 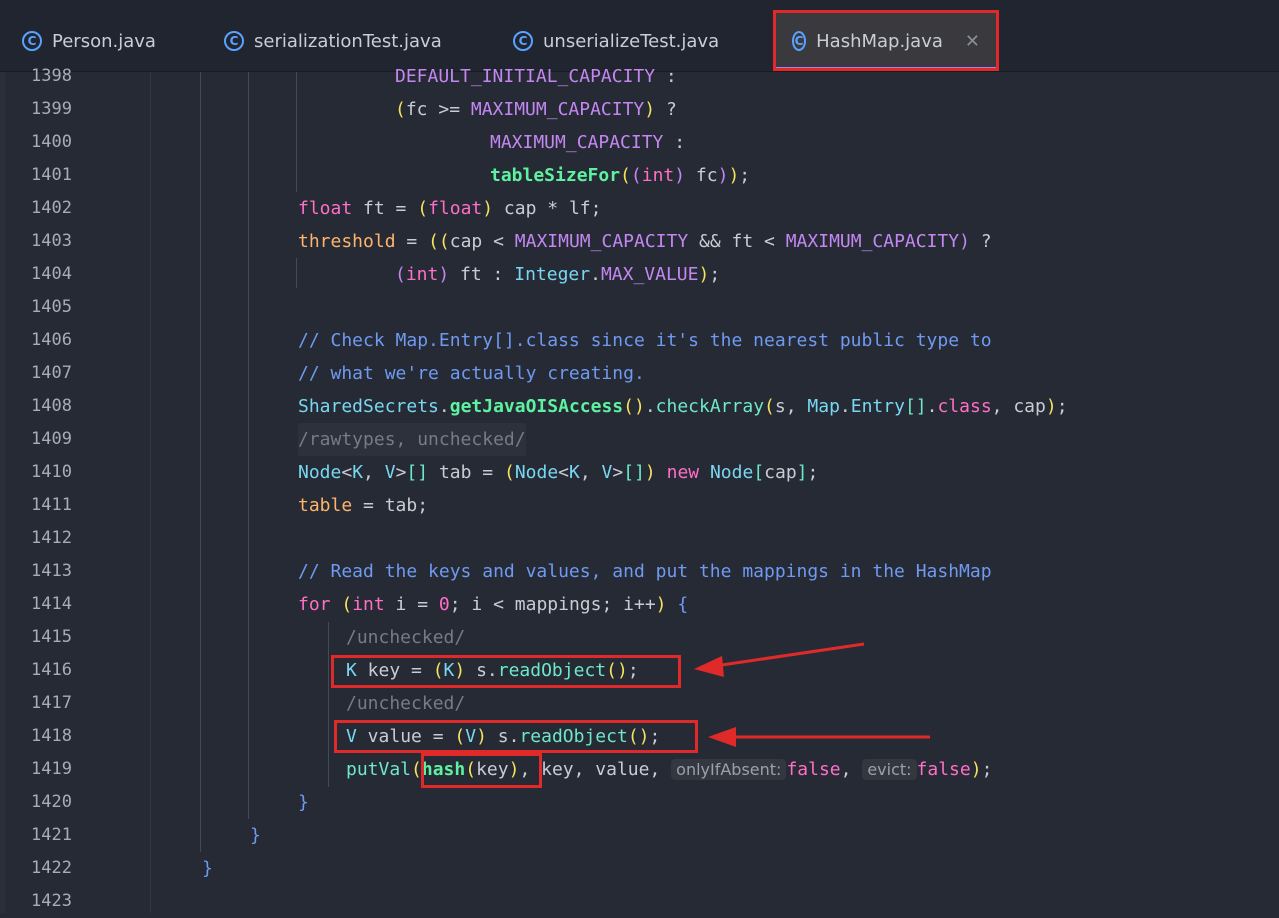 What do you see at coordinates (493, 604) in the screenshot?
I see `code-line: for (int i = 0; i < mappings; i++) {` at bounding box center [493, 604].